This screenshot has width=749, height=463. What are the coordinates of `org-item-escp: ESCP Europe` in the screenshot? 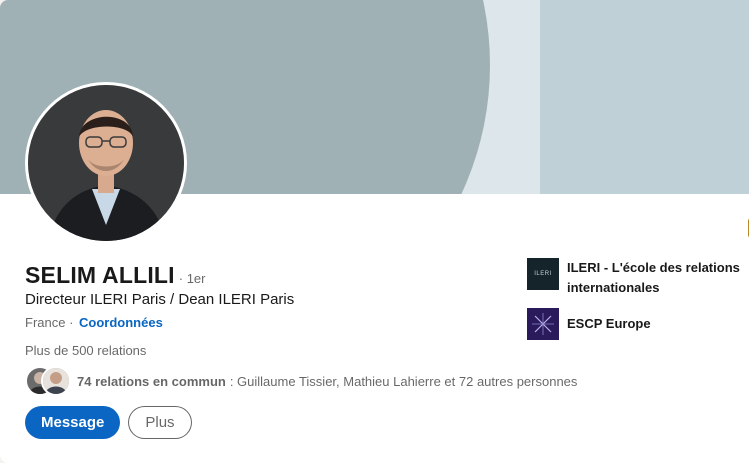 It's located at (638, 324).